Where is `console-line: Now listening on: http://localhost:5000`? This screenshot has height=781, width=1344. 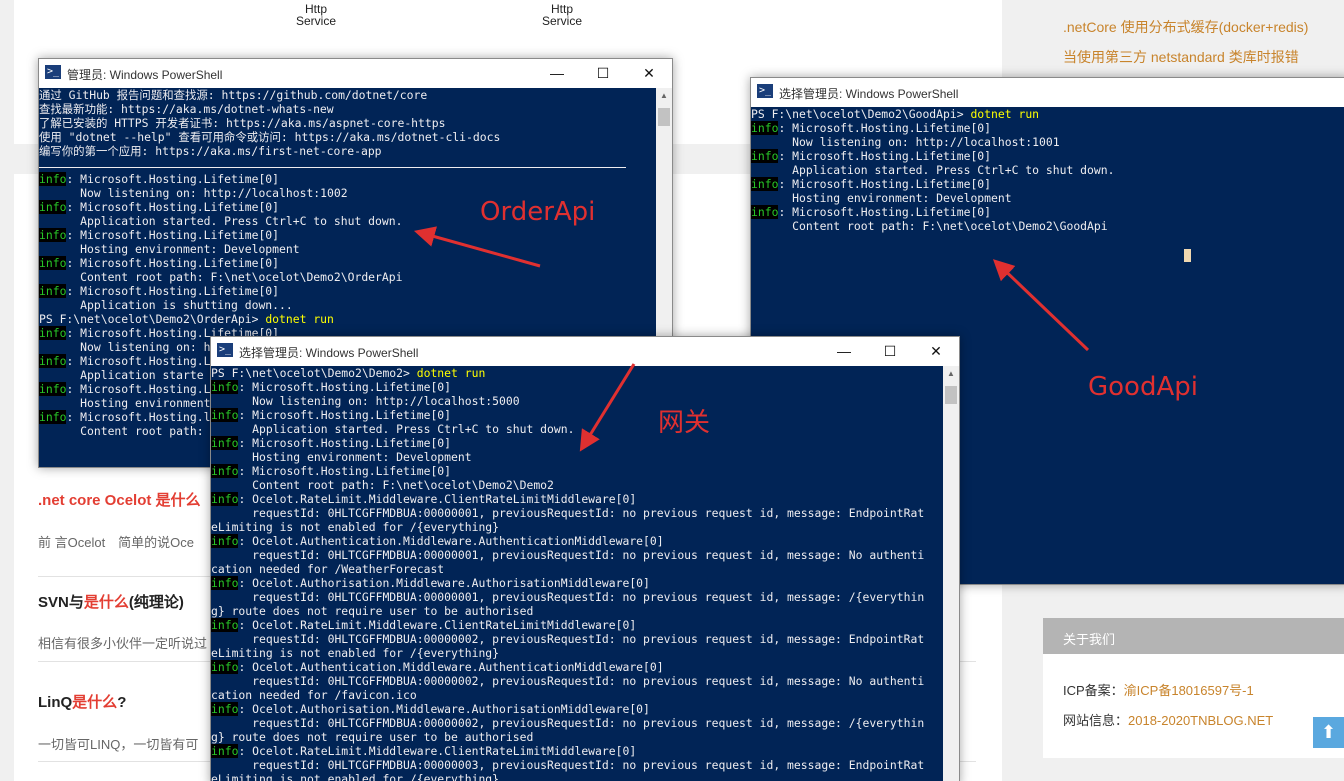
console-line: Now listening on: http://localhost:5000 is located at coordinates (577, 401).